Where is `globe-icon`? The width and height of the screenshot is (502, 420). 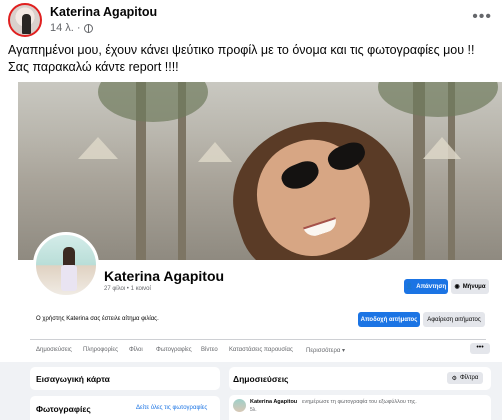 globe-icon is located at coordinates (88, 28).